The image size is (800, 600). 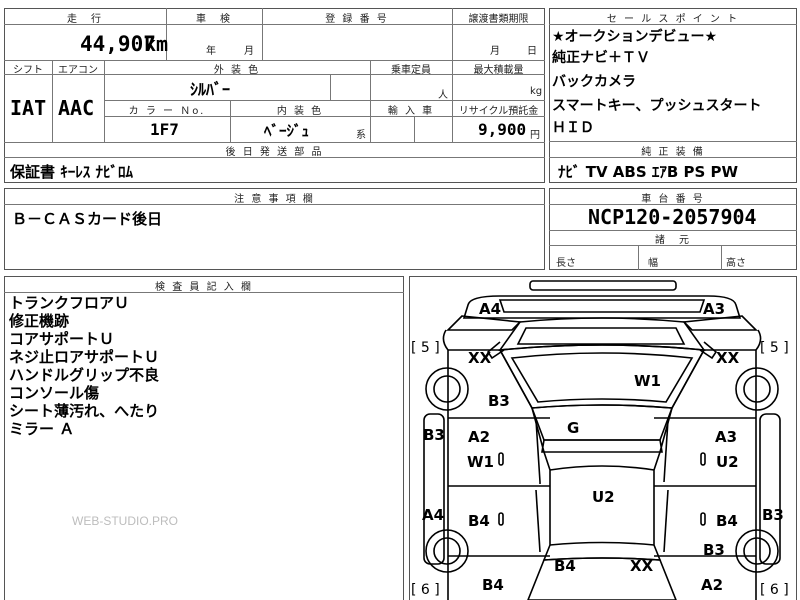 I want to click on right-rear-wheel, so click(x=757, y=551).